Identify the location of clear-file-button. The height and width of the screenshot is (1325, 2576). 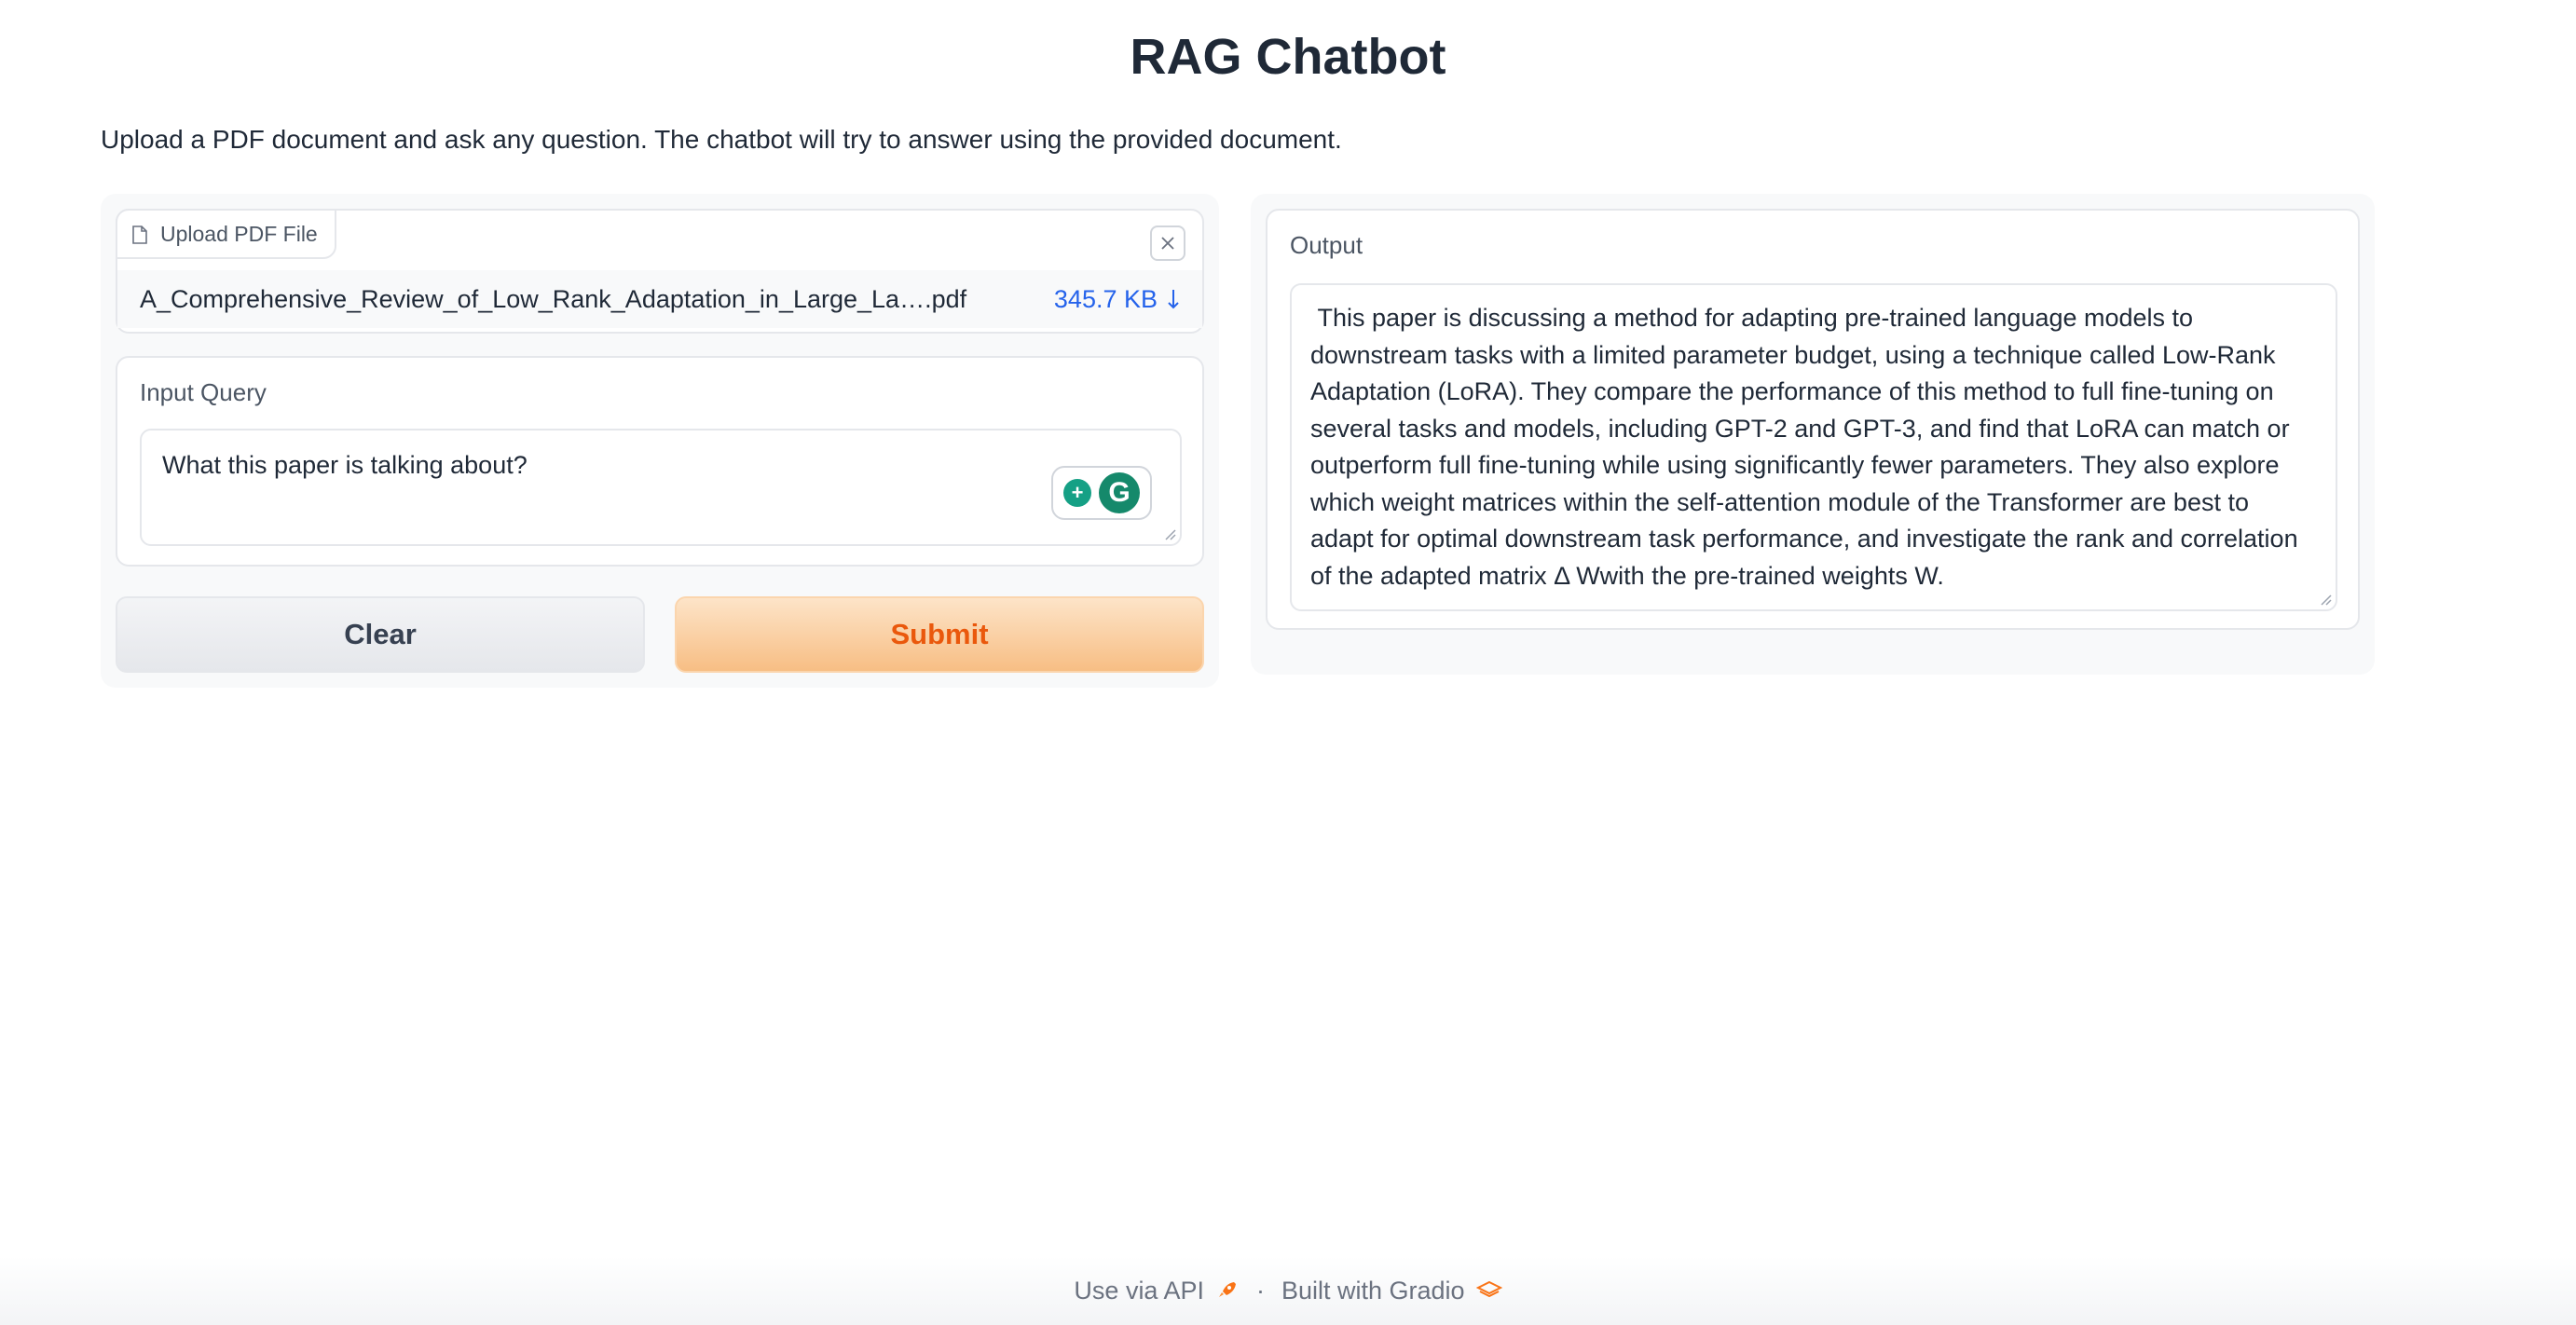
(1167, 243).